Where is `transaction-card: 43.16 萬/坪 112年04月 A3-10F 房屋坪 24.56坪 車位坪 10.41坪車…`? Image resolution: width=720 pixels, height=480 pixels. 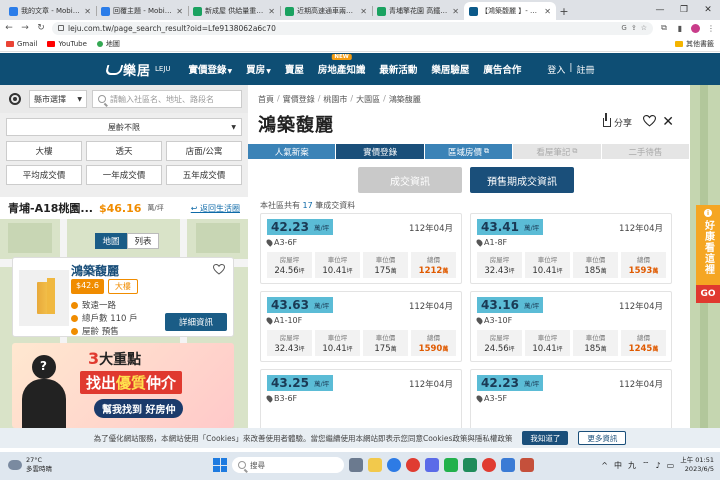 transaction-card: 43.16 萬/坪 112年04月 A3-10F 房屋坪 24.56坪 車位坪 10.41坪車… is located at coordinates (571, 326).